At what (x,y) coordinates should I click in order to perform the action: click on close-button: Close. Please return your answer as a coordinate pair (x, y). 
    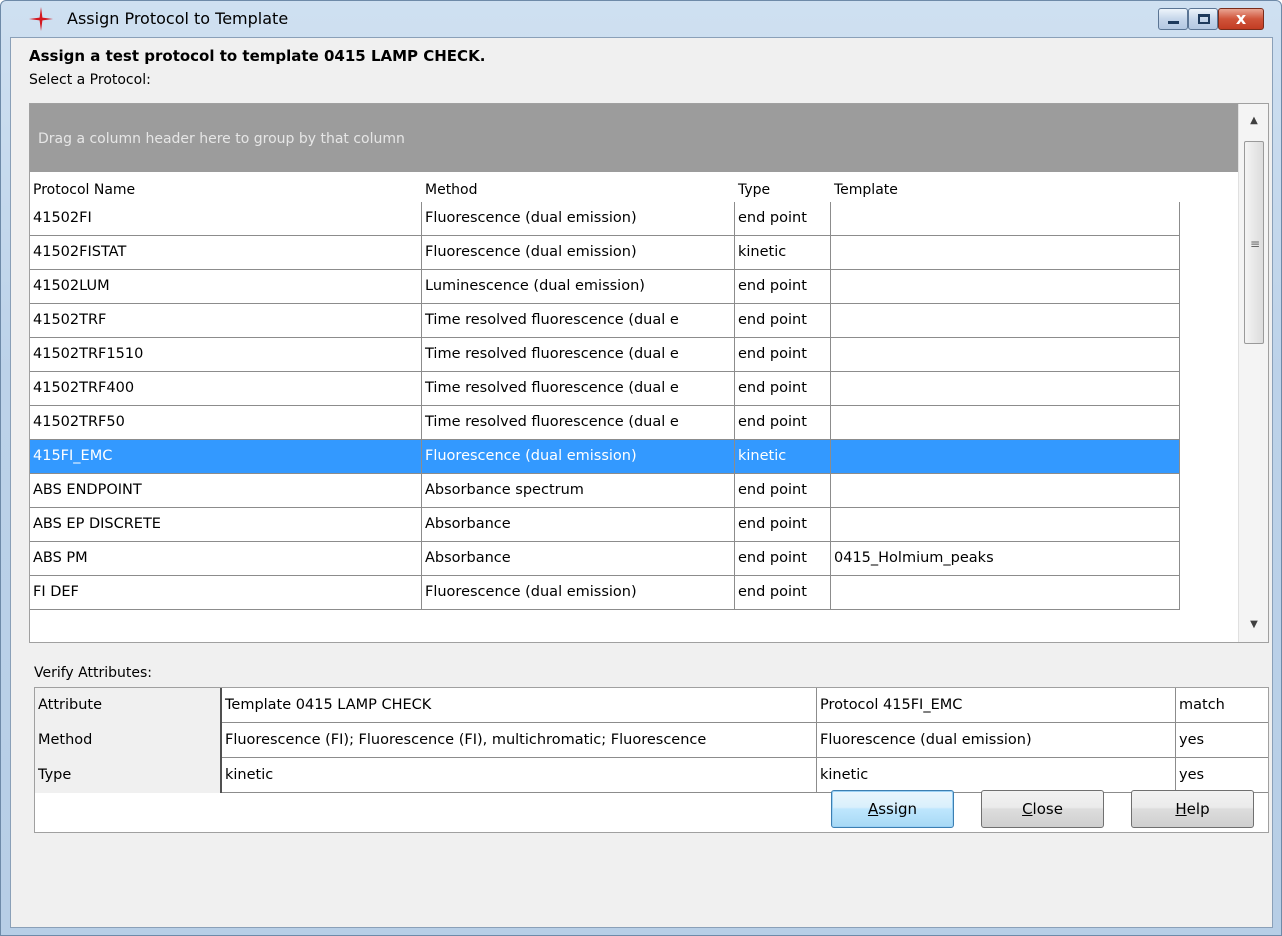
    Looking at the image, I should click on (1042, 809).